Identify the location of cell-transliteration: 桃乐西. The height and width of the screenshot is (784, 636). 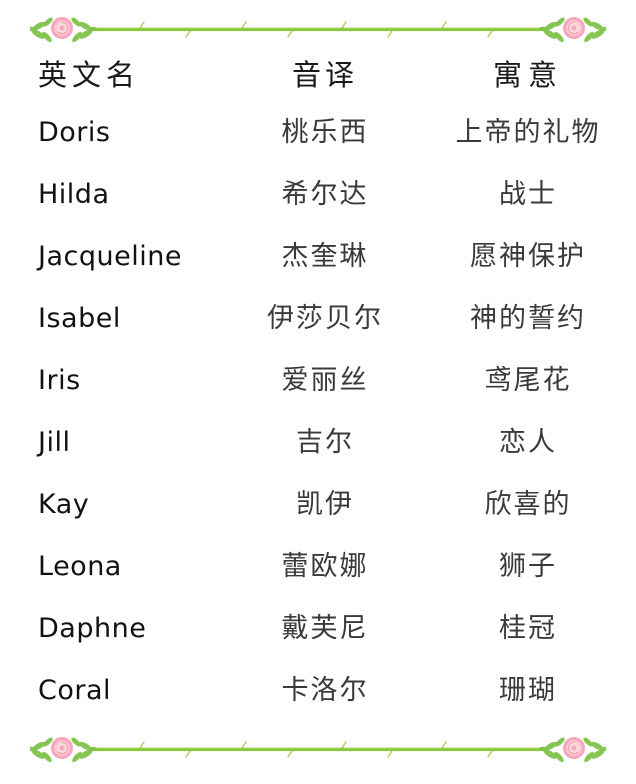
(325, 132).